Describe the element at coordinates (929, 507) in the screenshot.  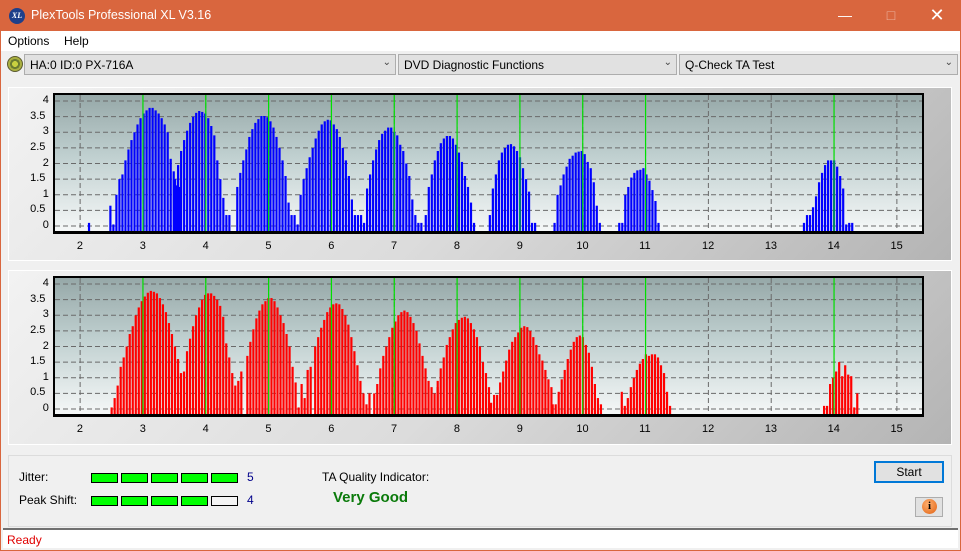
I see `info-button: i` at that location.